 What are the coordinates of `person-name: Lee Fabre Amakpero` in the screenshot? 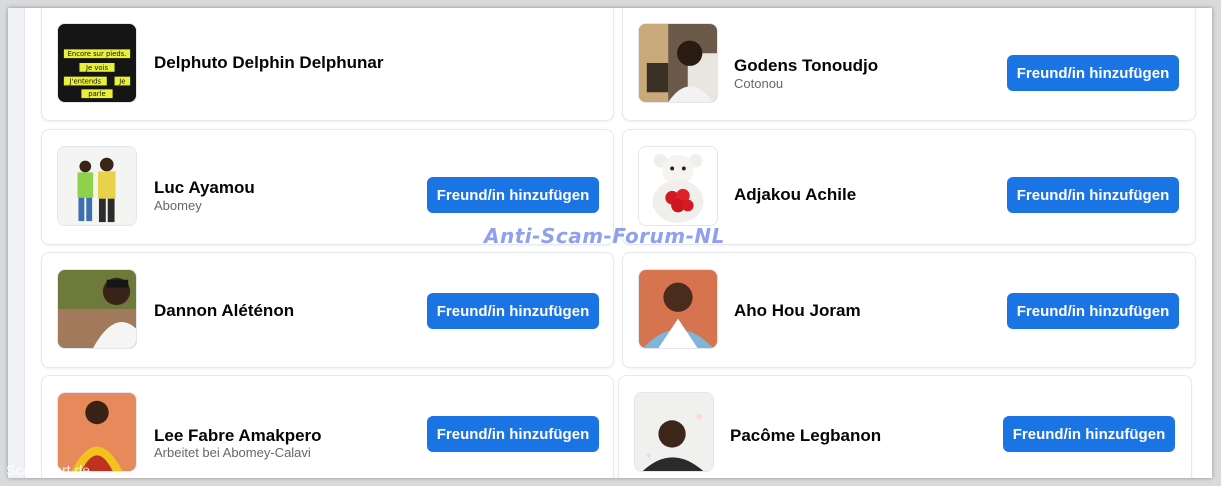 It's located at (238, 436).